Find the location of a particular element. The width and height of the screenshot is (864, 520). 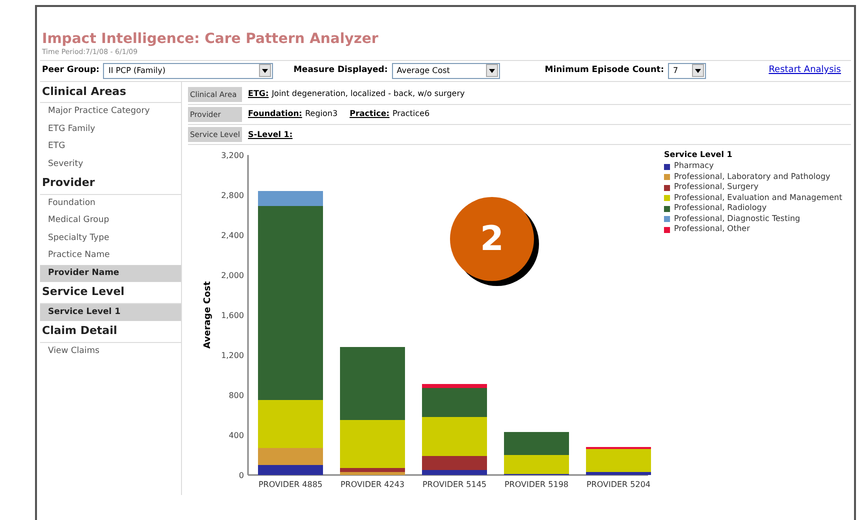

sidebar-section-title: Claim Detail is located at coordinates (110, 331).